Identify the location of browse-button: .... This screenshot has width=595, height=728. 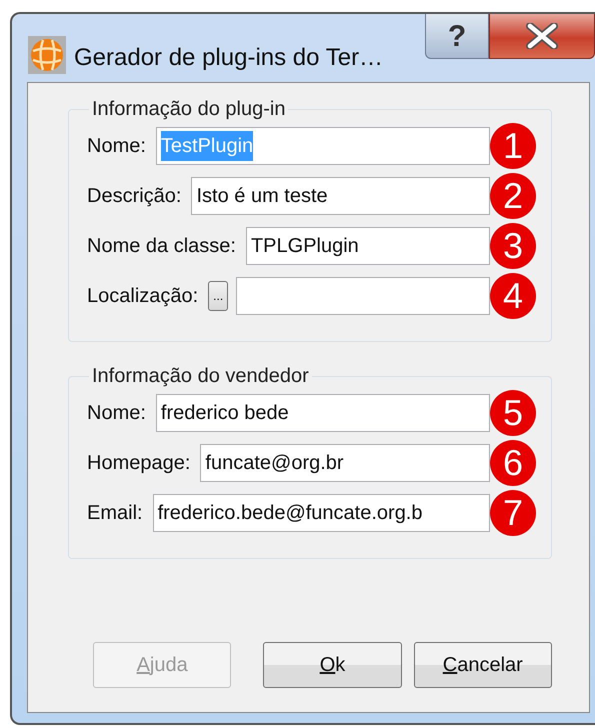
(218, 296).